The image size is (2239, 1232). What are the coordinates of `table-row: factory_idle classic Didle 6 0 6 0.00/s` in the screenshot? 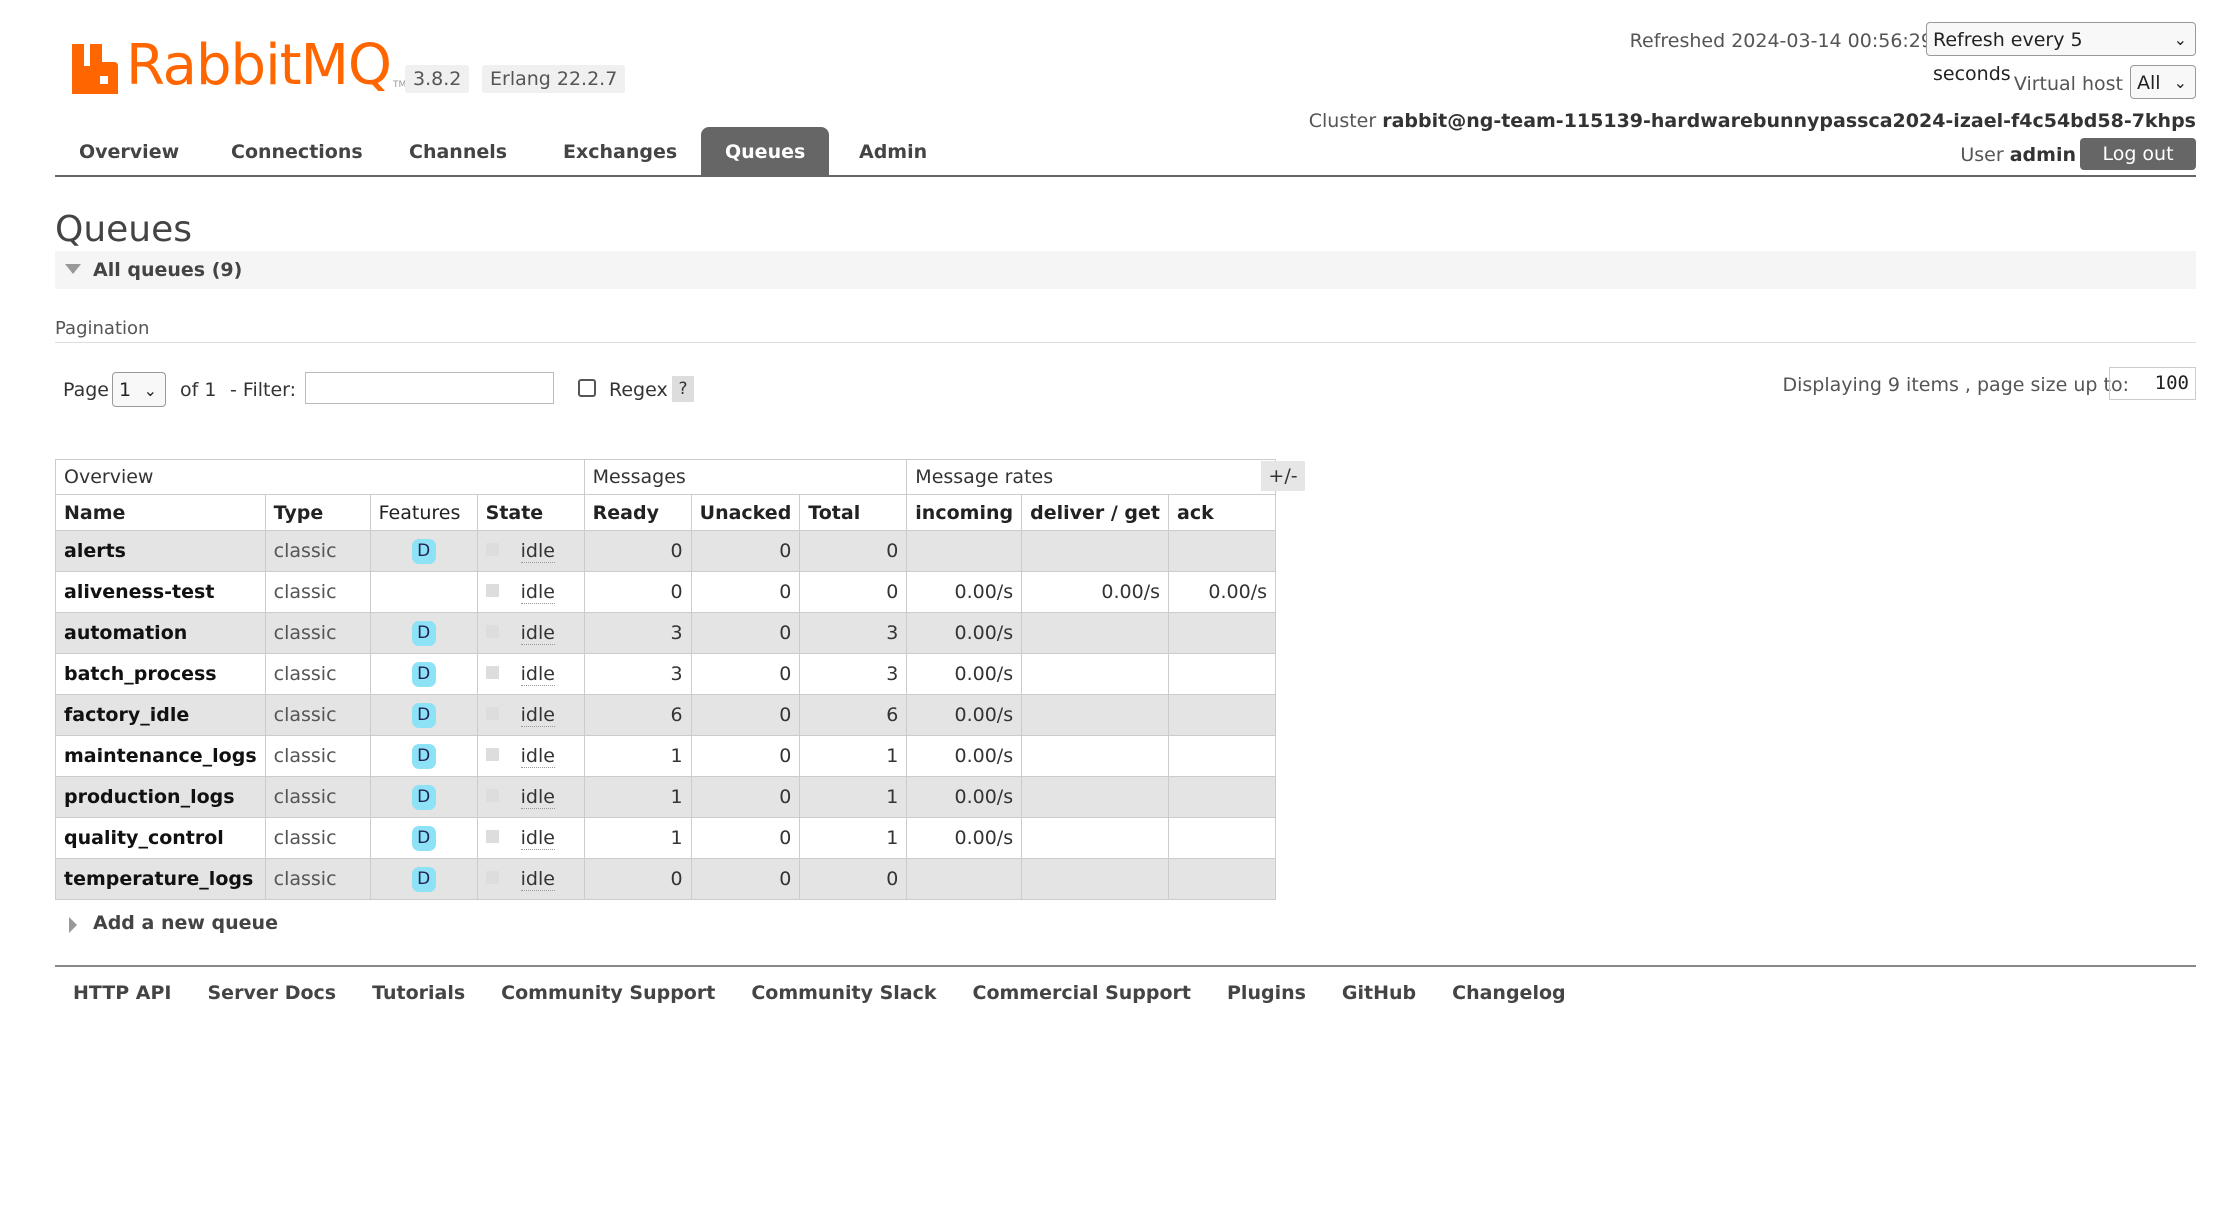 It's located at (665, 715).